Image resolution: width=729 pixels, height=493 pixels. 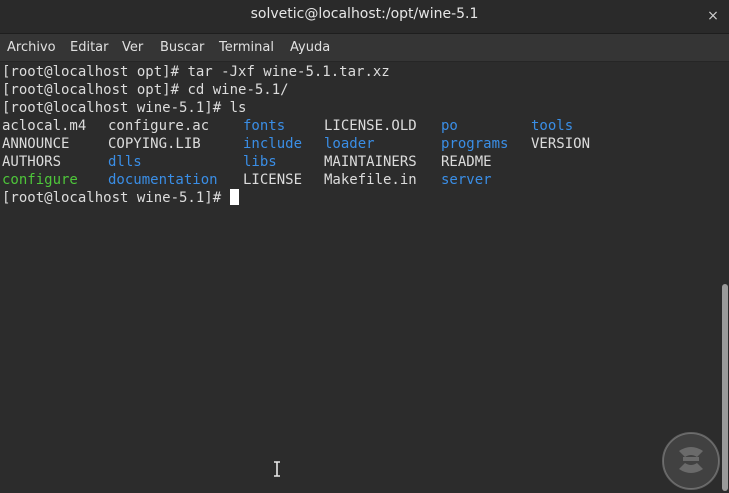 What do you see at coordinates (713, 16) in the screenshot?
I see `close-icon: ×` at bounding box center [713, 16].